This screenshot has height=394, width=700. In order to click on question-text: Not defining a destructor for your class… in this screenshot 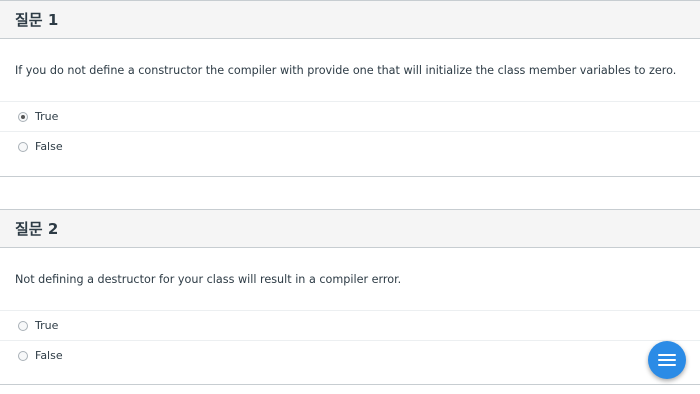, I will do `click(208, 279)`.